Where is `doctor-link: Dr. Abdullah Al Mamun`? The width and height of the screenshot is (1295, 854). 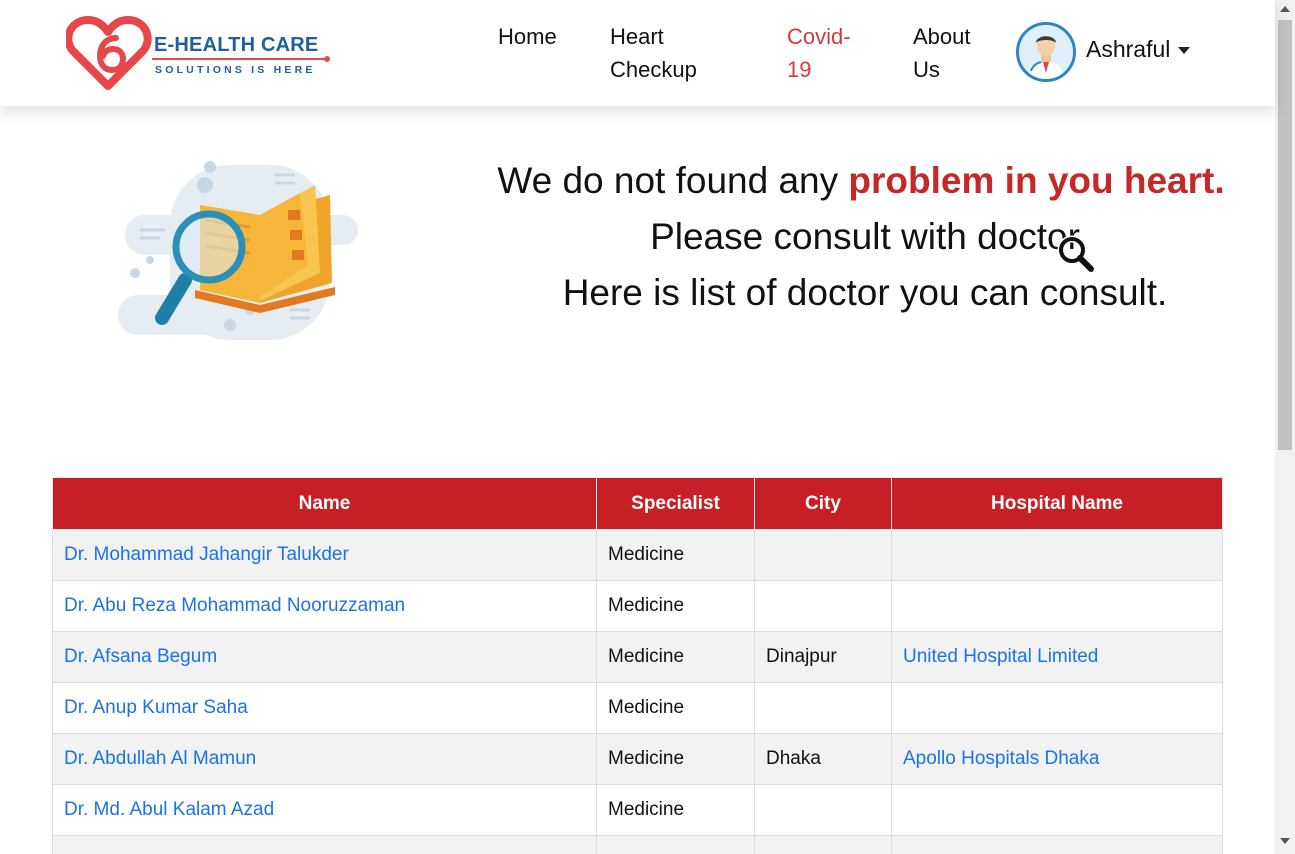
doctor-link: Dr. Abdullah Al Mamun is located at coordinates (160, 758).